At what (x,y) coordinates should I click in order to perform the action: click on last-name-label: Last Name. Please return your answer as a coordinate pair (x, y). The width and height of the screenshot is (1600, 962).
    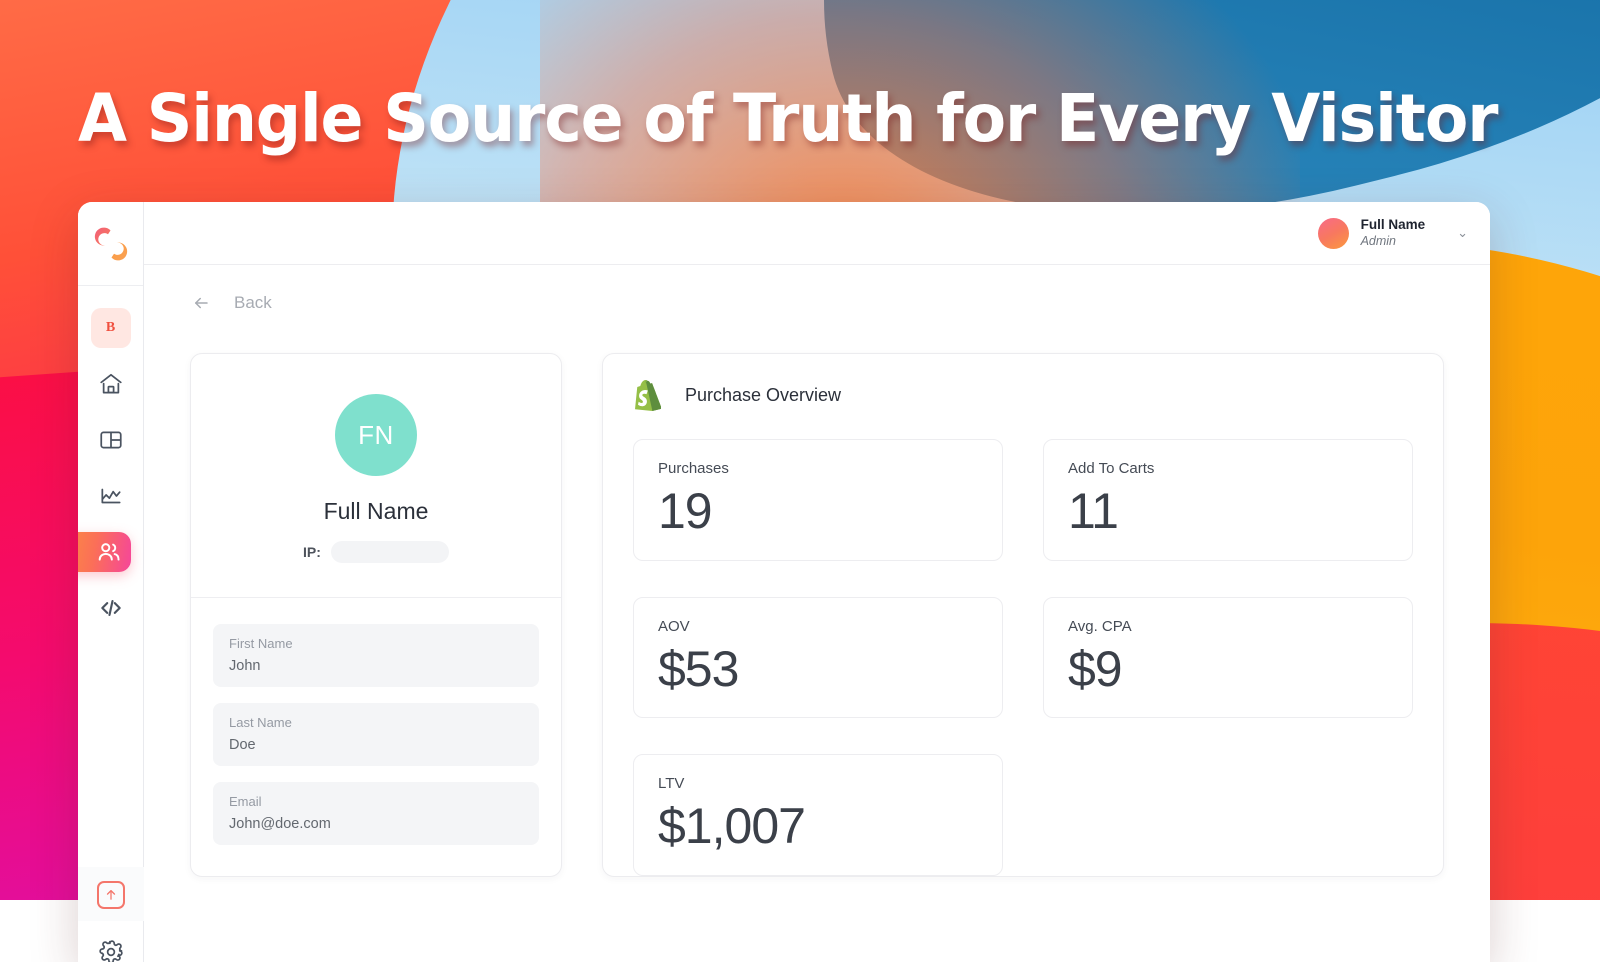
    Looking at the image, I should click on (260, 722).